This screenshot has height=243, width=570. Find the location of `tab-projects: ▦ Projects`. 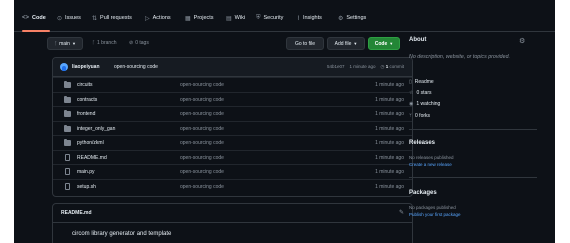

tab-projects: ▦ Projects is located at coordinates (199, 18).